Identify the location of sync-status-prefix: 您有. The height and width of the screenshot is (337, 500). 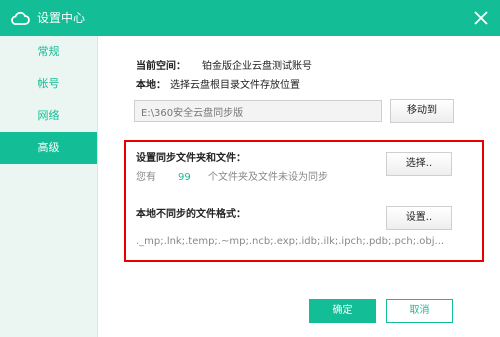
(146, 177).